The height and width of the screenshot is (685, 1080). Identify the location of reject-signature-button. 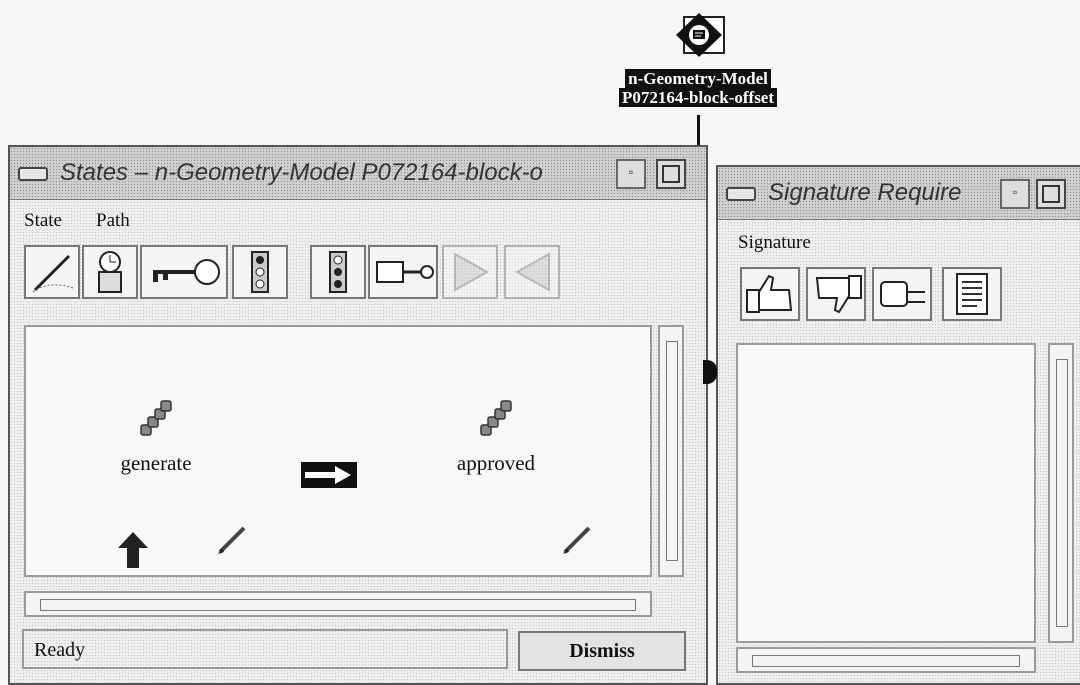
(836, 294).